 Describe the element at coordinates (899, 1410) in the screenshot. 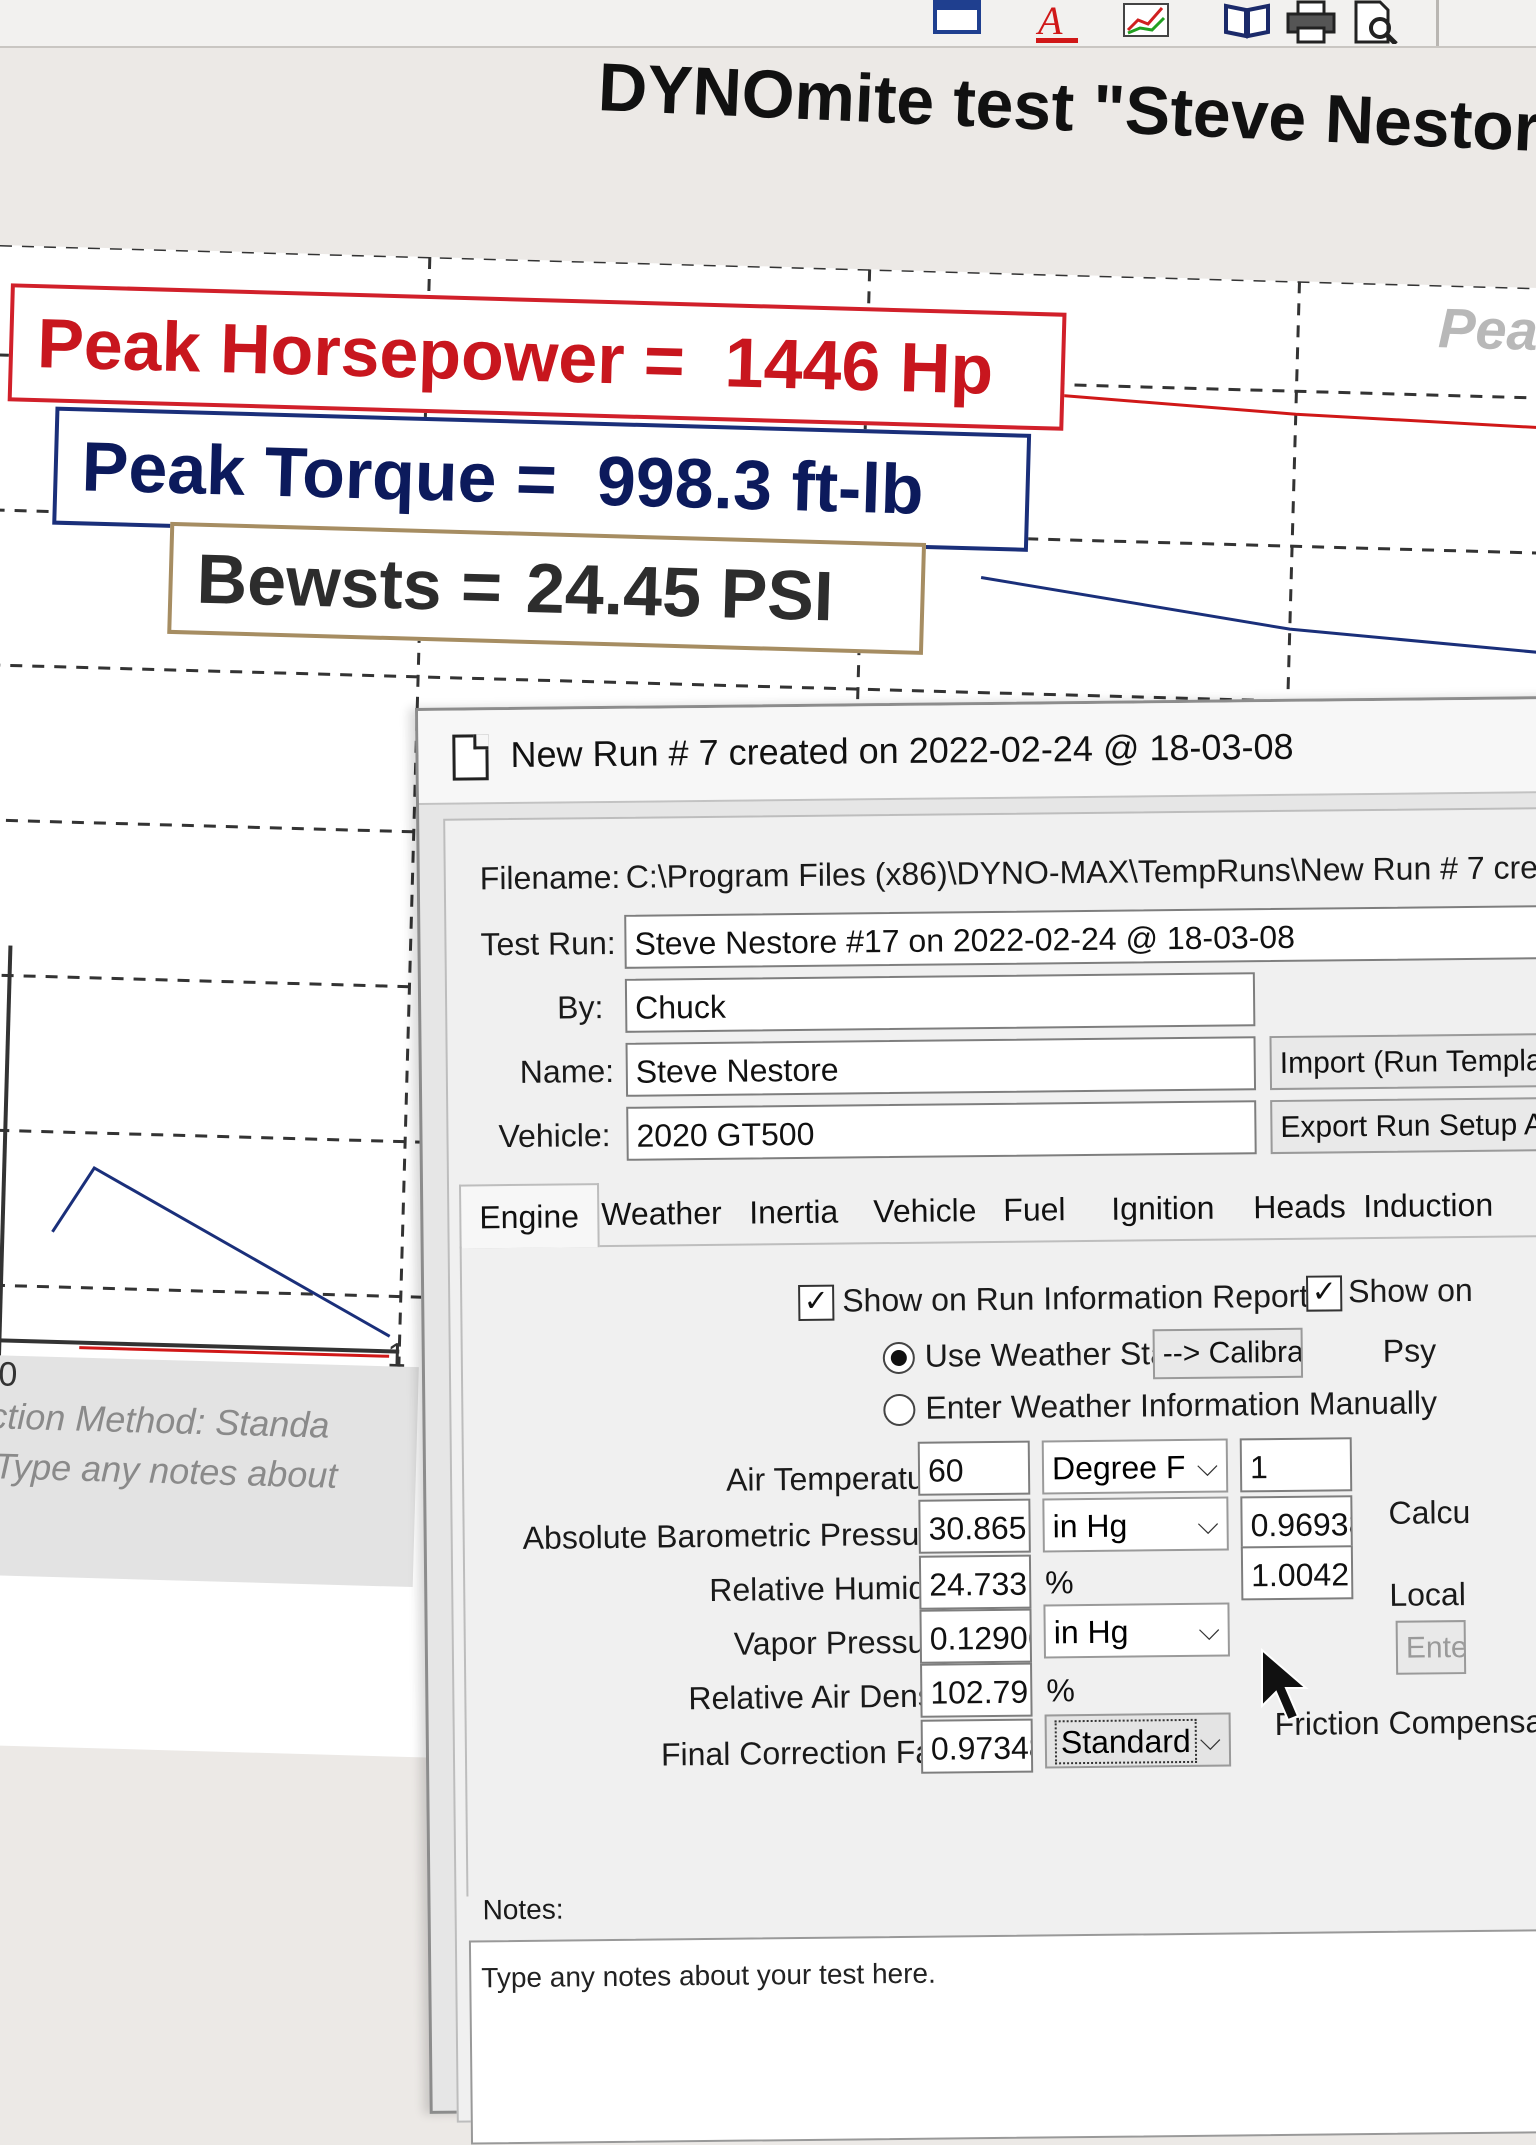

I see `enter-weather-manually-radio` at that location.